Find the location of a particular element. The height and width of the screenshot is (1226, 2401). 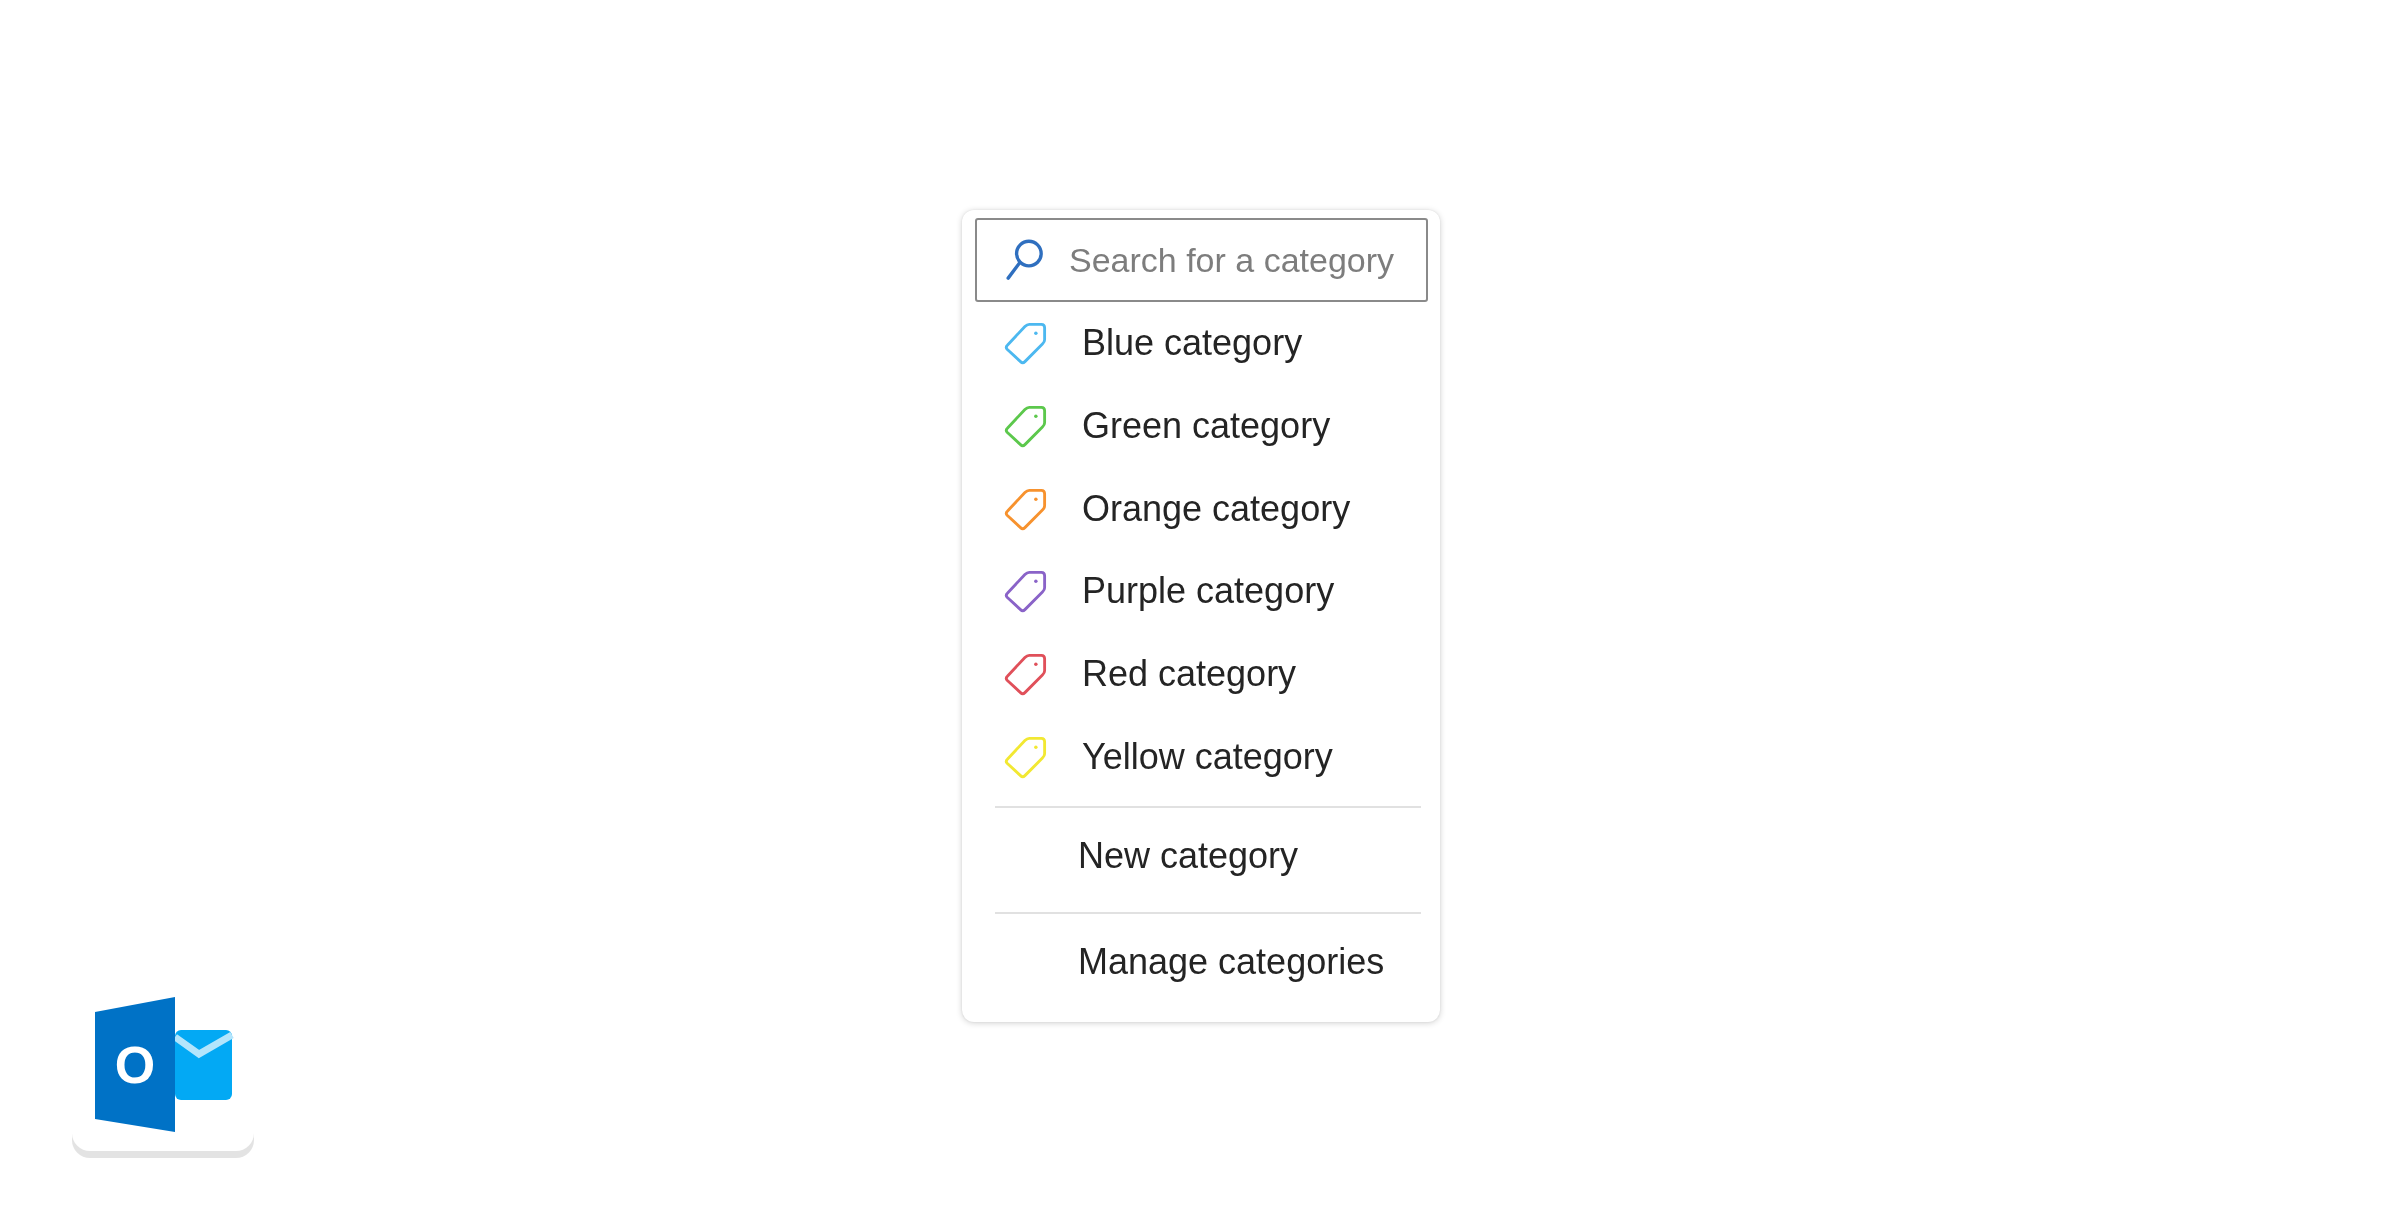

category-item: Blue category is located at coordinates (1201, 343).